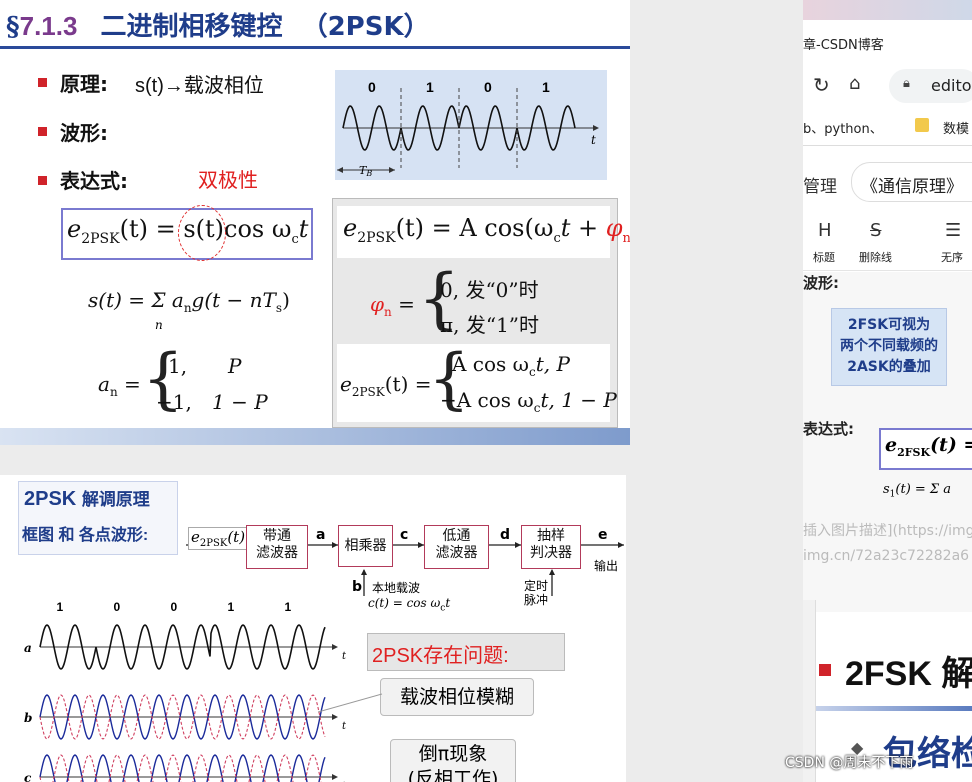  Describe the element at coordinates (922, 125) in the screenshot. I see `folder-icon` at that location.